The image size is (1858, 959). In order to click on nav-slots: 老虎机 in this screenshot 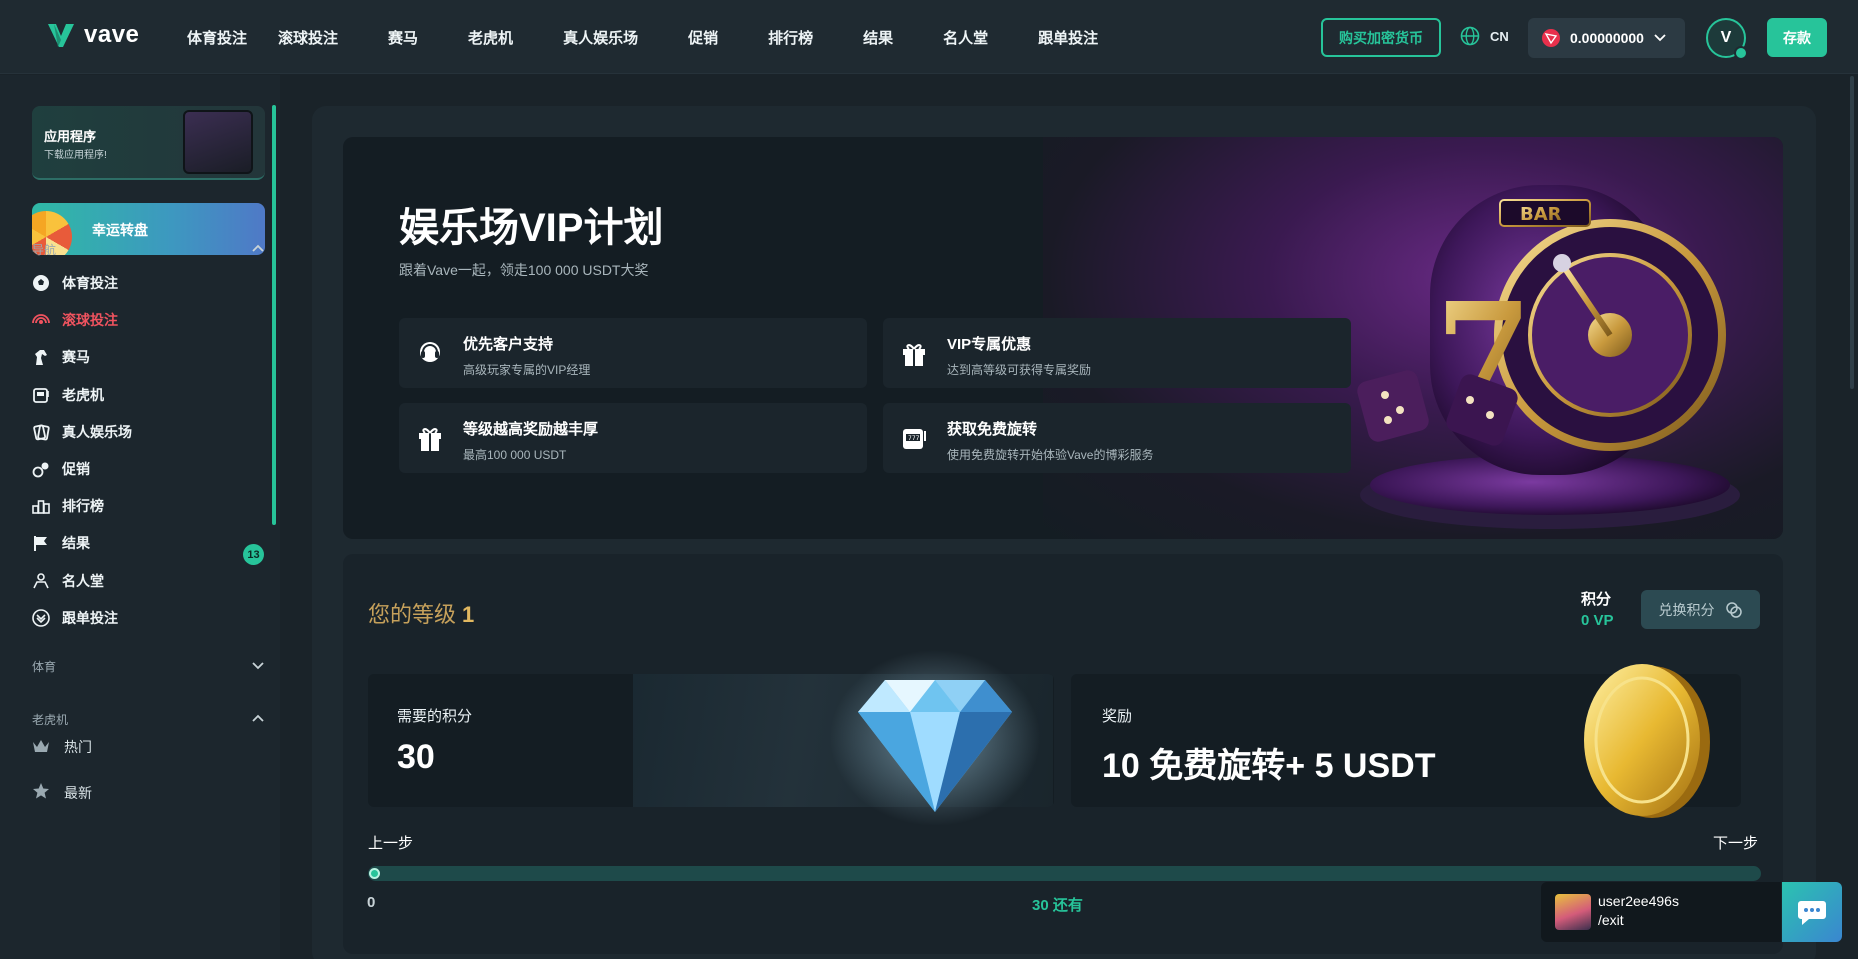, I will do `click(490, 37)`.